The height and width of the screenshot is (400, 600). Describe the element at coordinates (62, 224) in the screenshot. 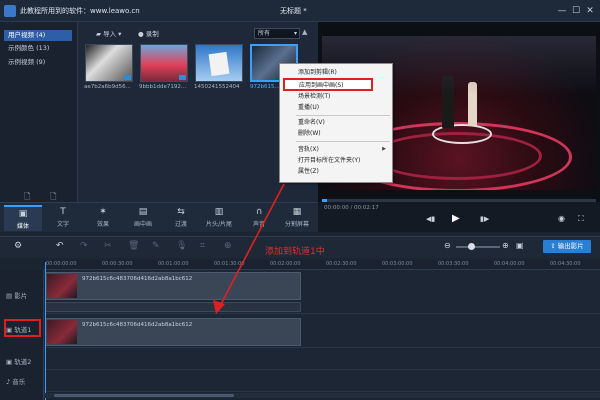

I see `tab-label: 文字` at that location.